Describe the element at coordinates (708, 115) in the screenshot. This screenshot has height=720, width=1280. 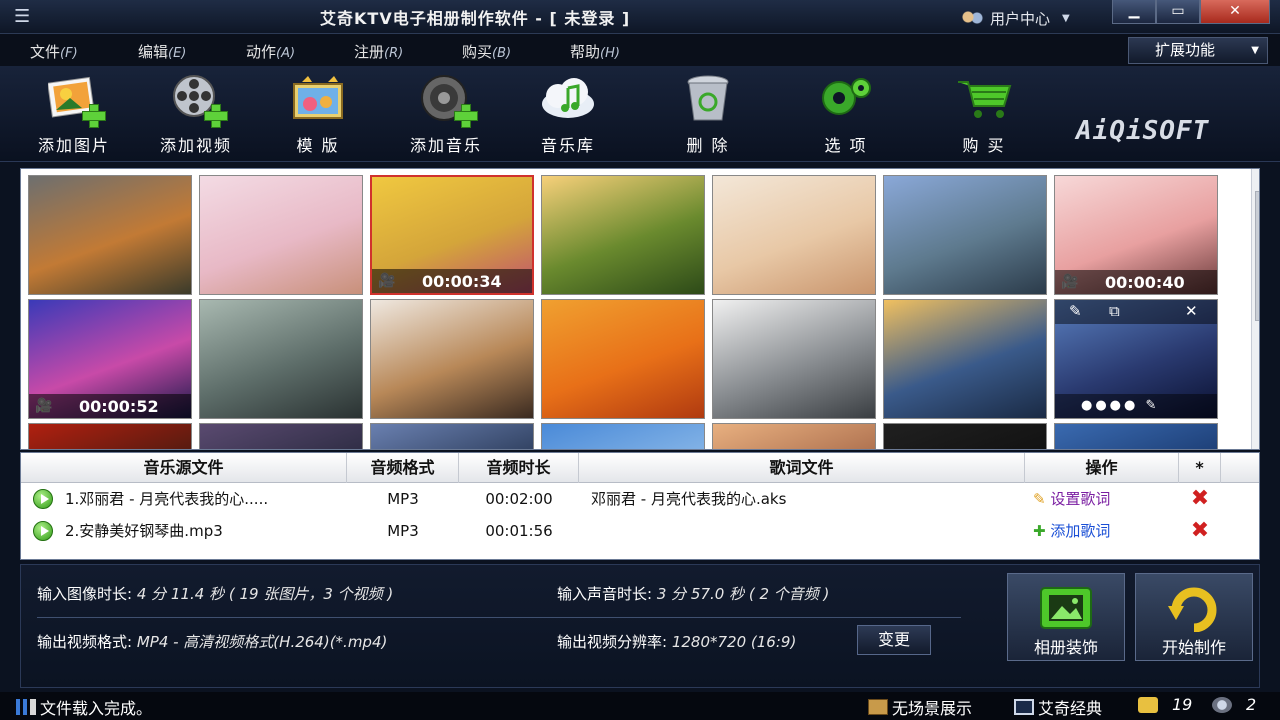
I see `delete-button: 删 除` at that location.